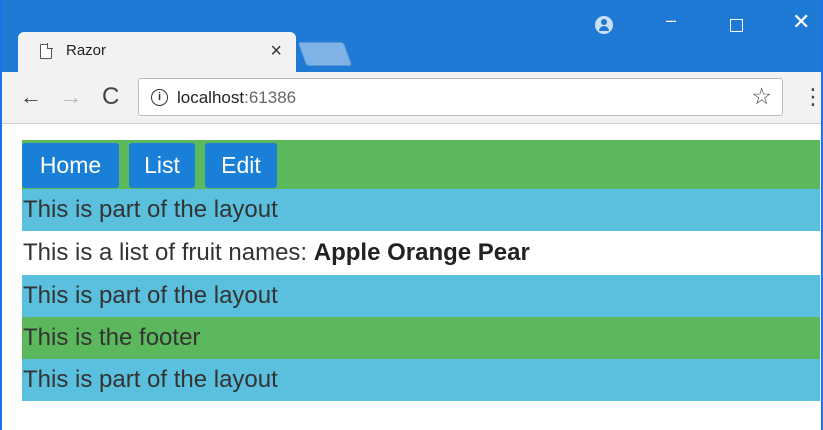 This screenshot has width=823, height=430. What do you see at coordinates (325, 54) in the screenshot?
I see `new-tab-button` at bounding box center [325, 54].